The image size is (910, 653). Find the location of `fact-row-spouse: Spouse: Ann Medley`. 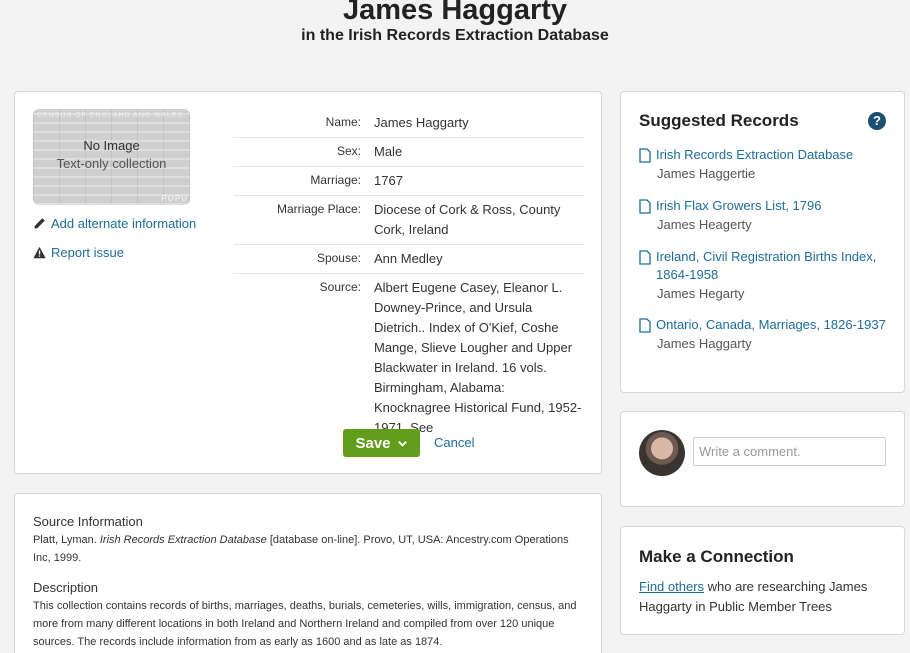

fact-row-spouse: Spouse: Ann Medley is located at coordinates (409, 259).